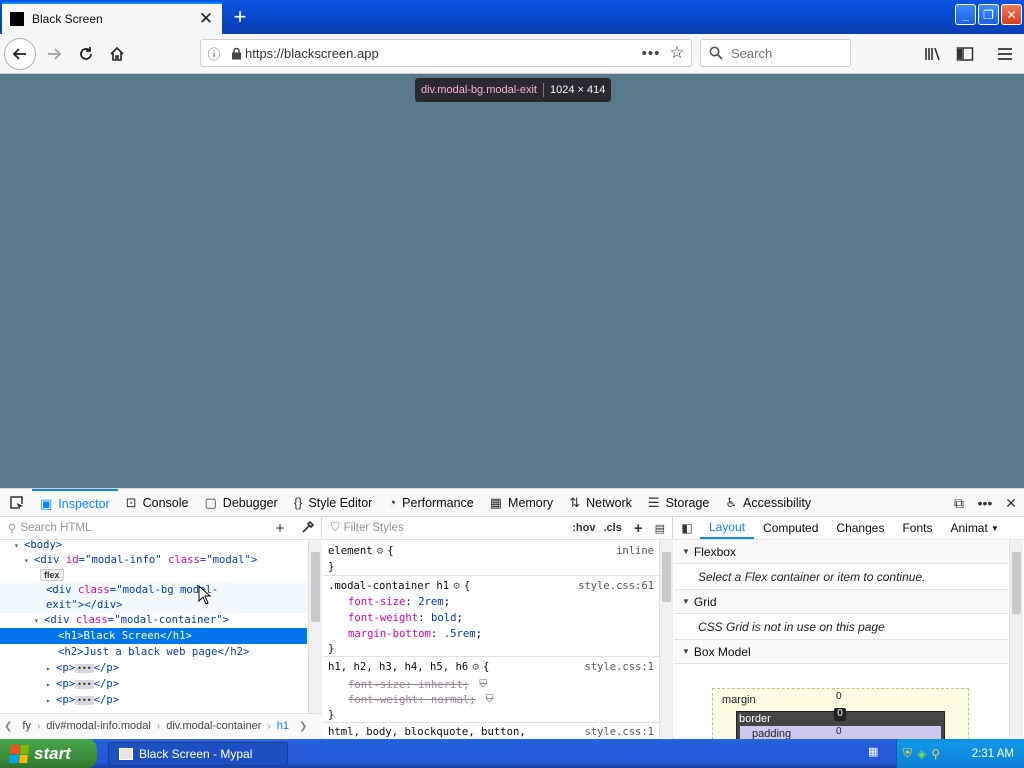 The image size is (1024, 768). What do you see at coordinates (48, 753) in the screenshot?
I see `start-button: start` at bounding box center [48, 753].